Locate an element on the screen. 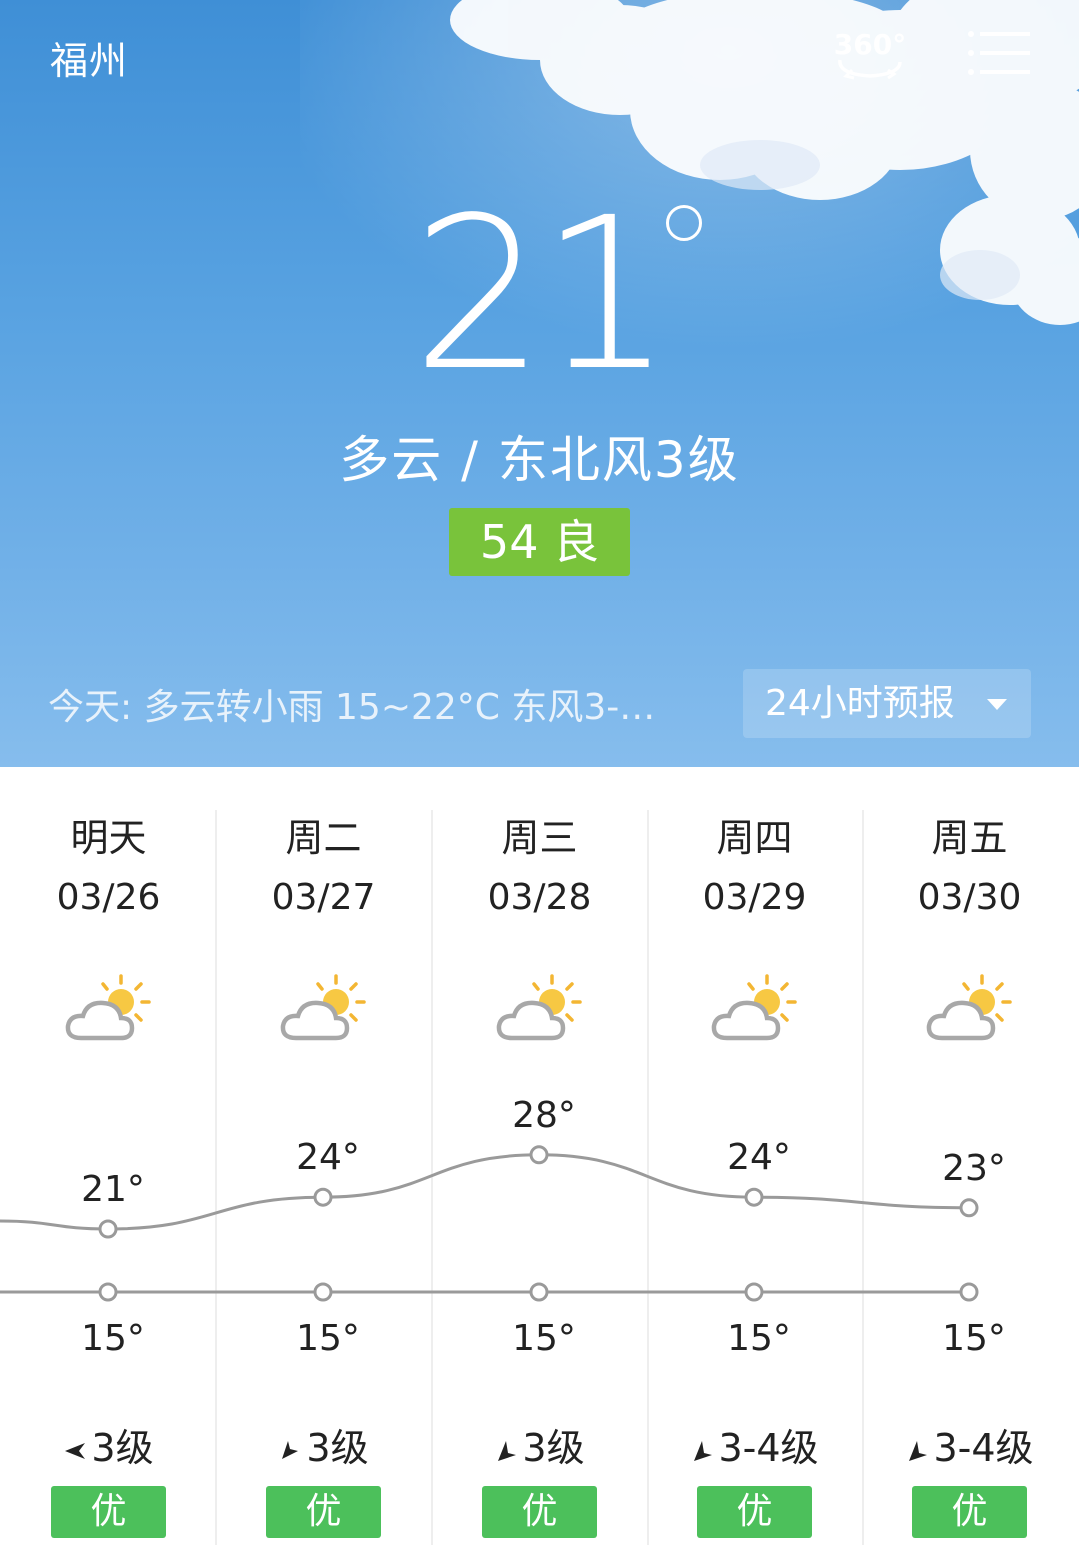 Image resolution: width=1079 pixels, height=1558 pixels. hourly-forecast-button: 24小时预报 is located at coordinates (887, 703).